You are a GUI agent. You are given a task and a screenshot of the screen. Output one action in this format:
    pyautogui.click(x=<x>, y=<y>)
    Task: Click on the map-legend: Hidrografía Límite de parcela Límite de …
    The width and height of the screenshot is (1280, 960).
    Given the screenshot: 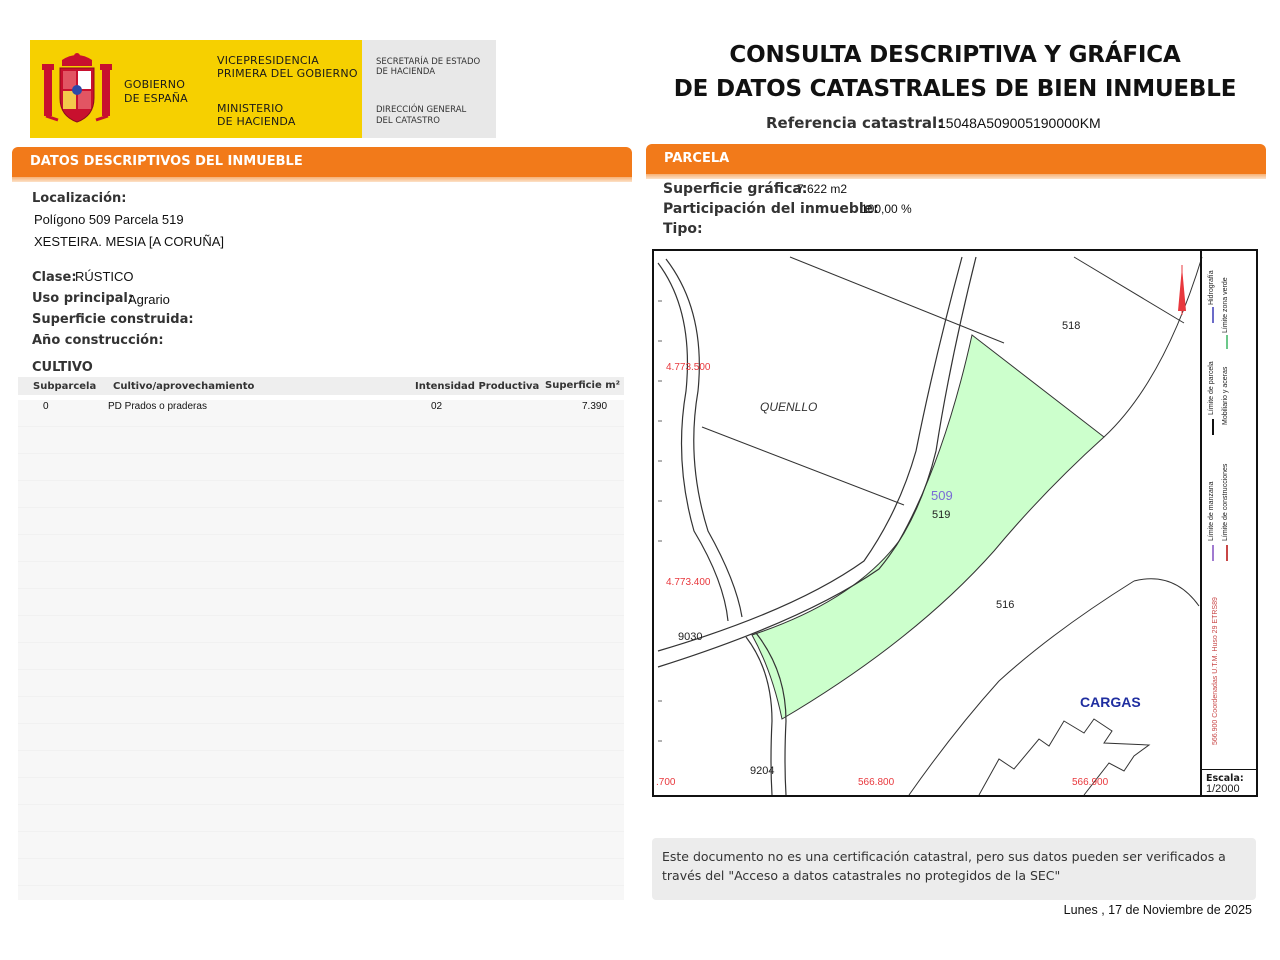 What is the action you would take?
    pyautogui.click(x=1229, y=509)
    